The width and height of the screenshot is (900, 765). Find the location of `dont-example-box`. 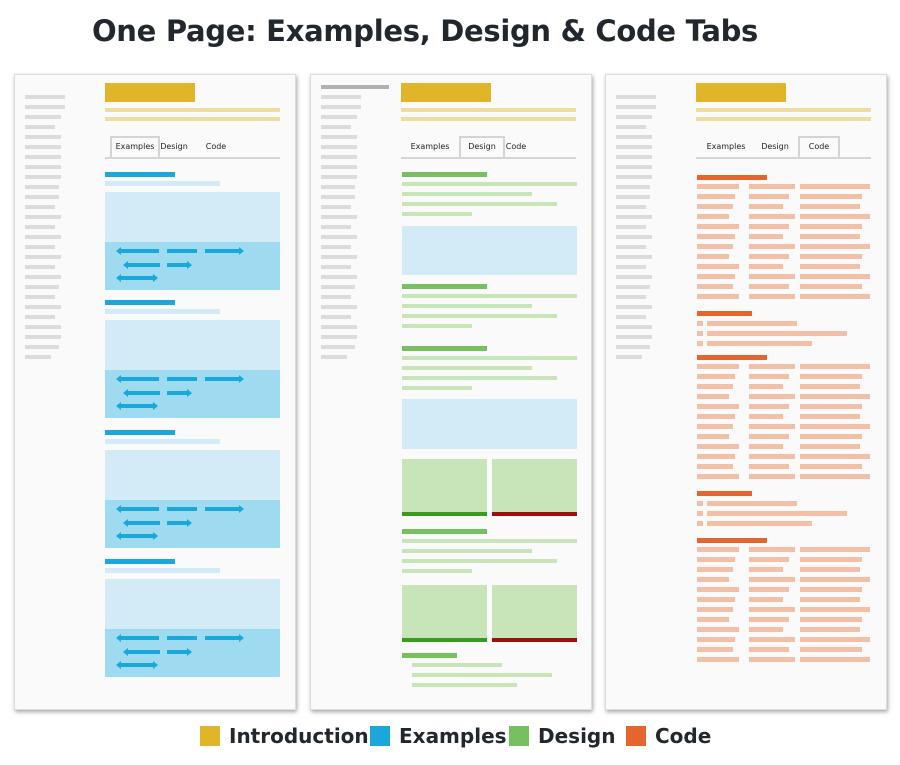

dont-example-box is located at coordinates (534, 485).